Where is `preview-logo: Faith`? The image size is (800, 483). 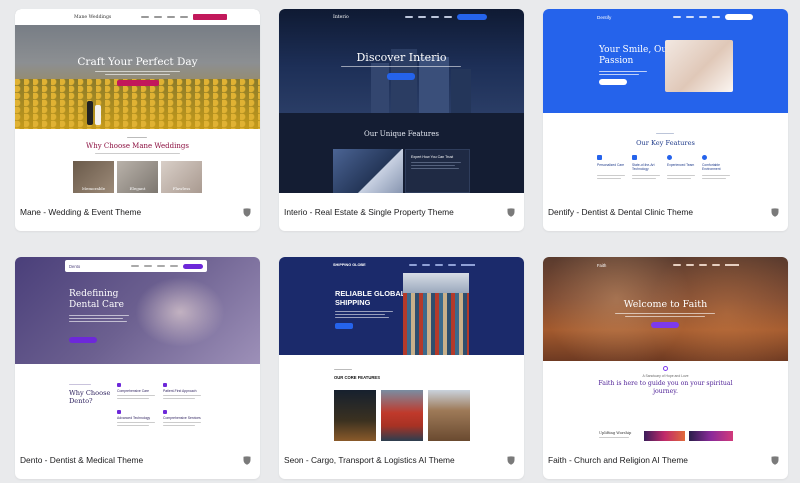
preview-logo: Faith is located at coordinates (602, 265).